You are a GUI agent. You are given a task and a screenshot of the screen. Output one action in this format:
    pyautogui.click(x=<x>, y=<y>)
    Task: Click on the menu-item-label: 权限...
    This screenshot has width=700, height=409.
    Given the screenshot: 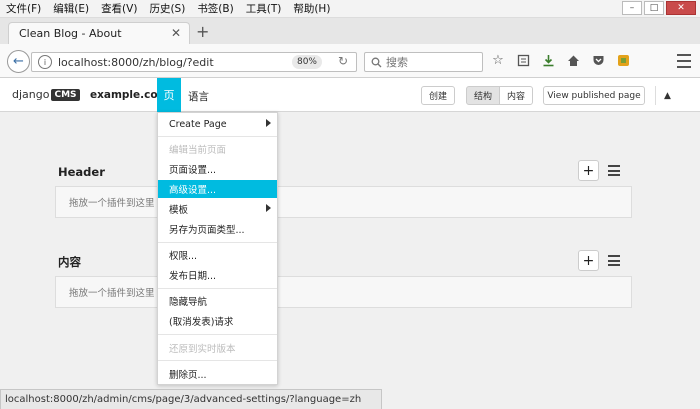 What is the action you would take?
    pyautogui.click(x=183, y=256)
    